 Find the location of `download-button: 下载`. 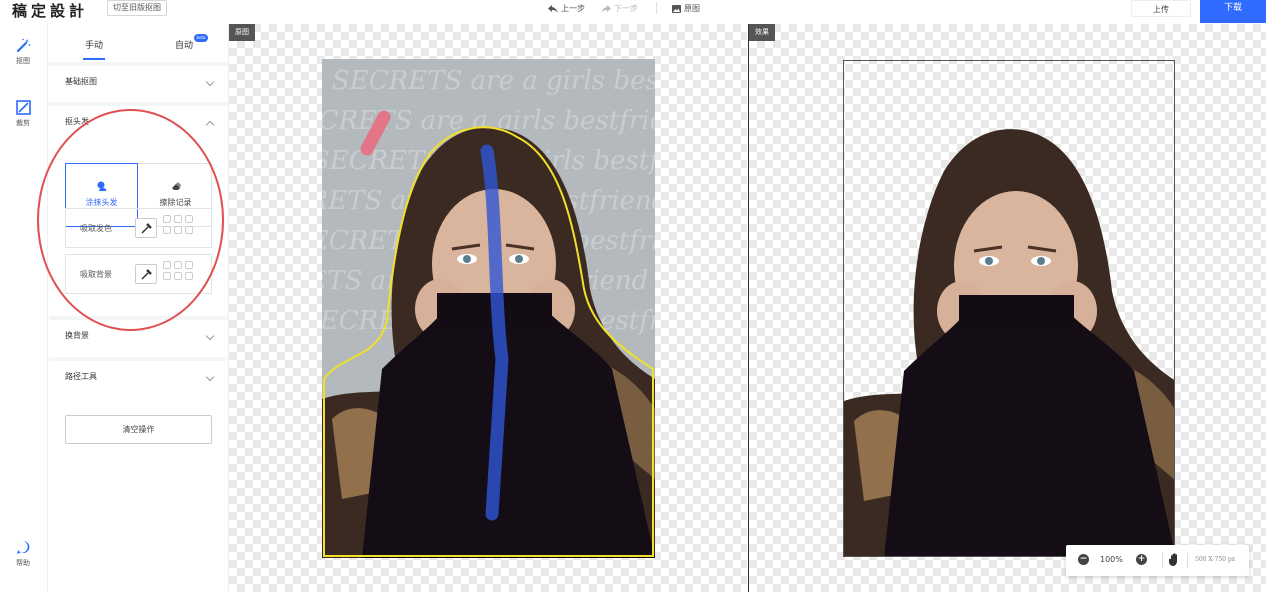

download-button: 下载 is located at coordinates (1233, 11).